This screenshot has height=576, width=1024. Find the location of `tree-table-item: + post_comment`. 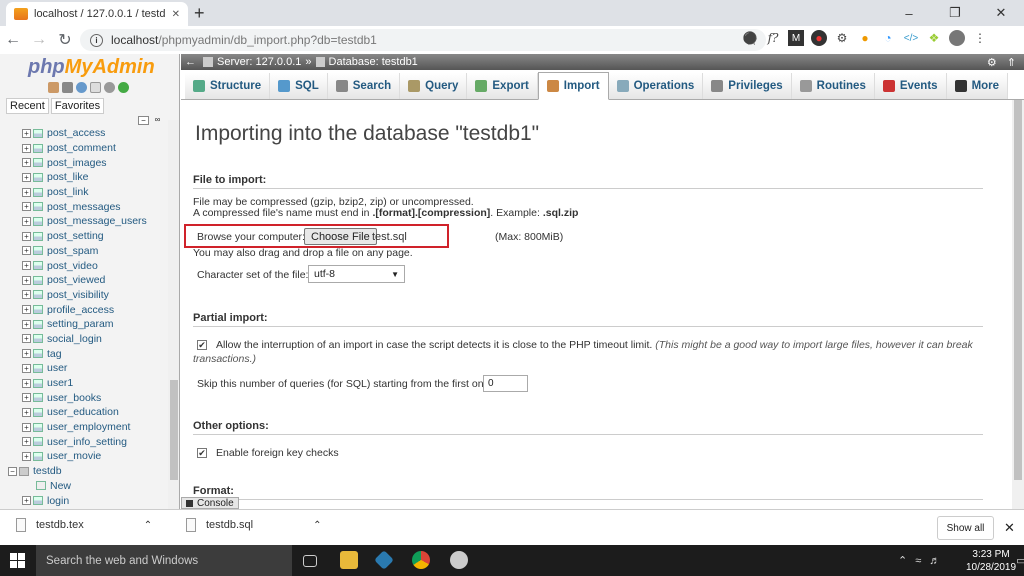

tree-table-item: + post_comment is located at coordinates (84, 148).